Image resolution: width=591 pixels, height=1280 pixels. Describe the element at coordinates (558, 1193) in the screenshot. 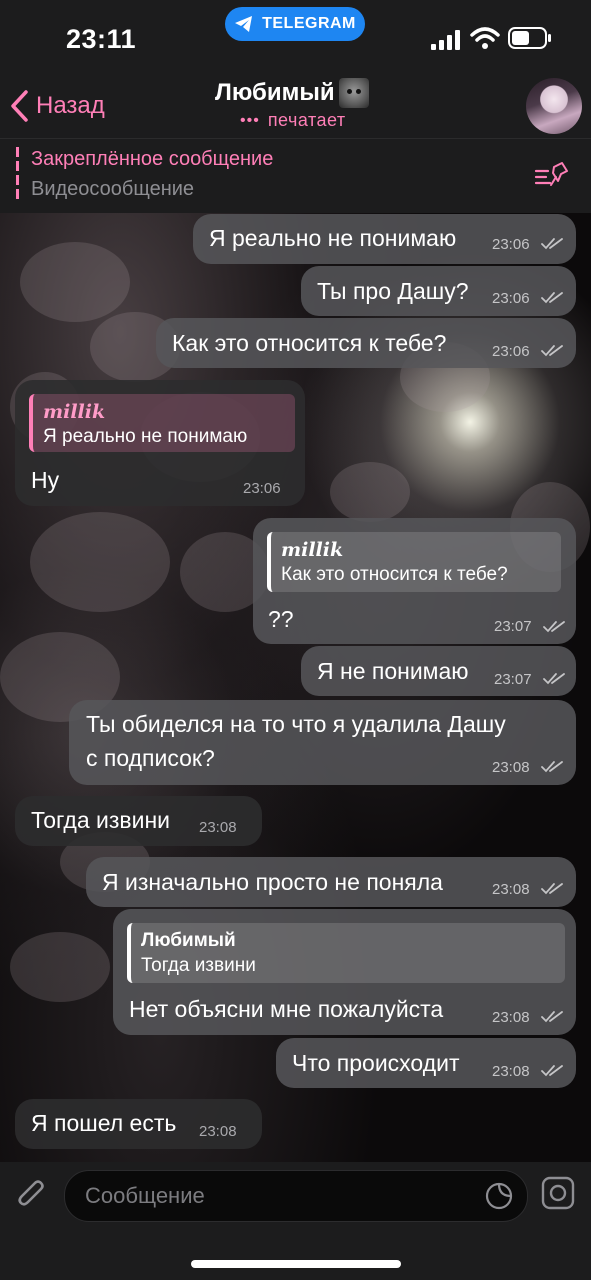

I see `camera-icon` at that location.